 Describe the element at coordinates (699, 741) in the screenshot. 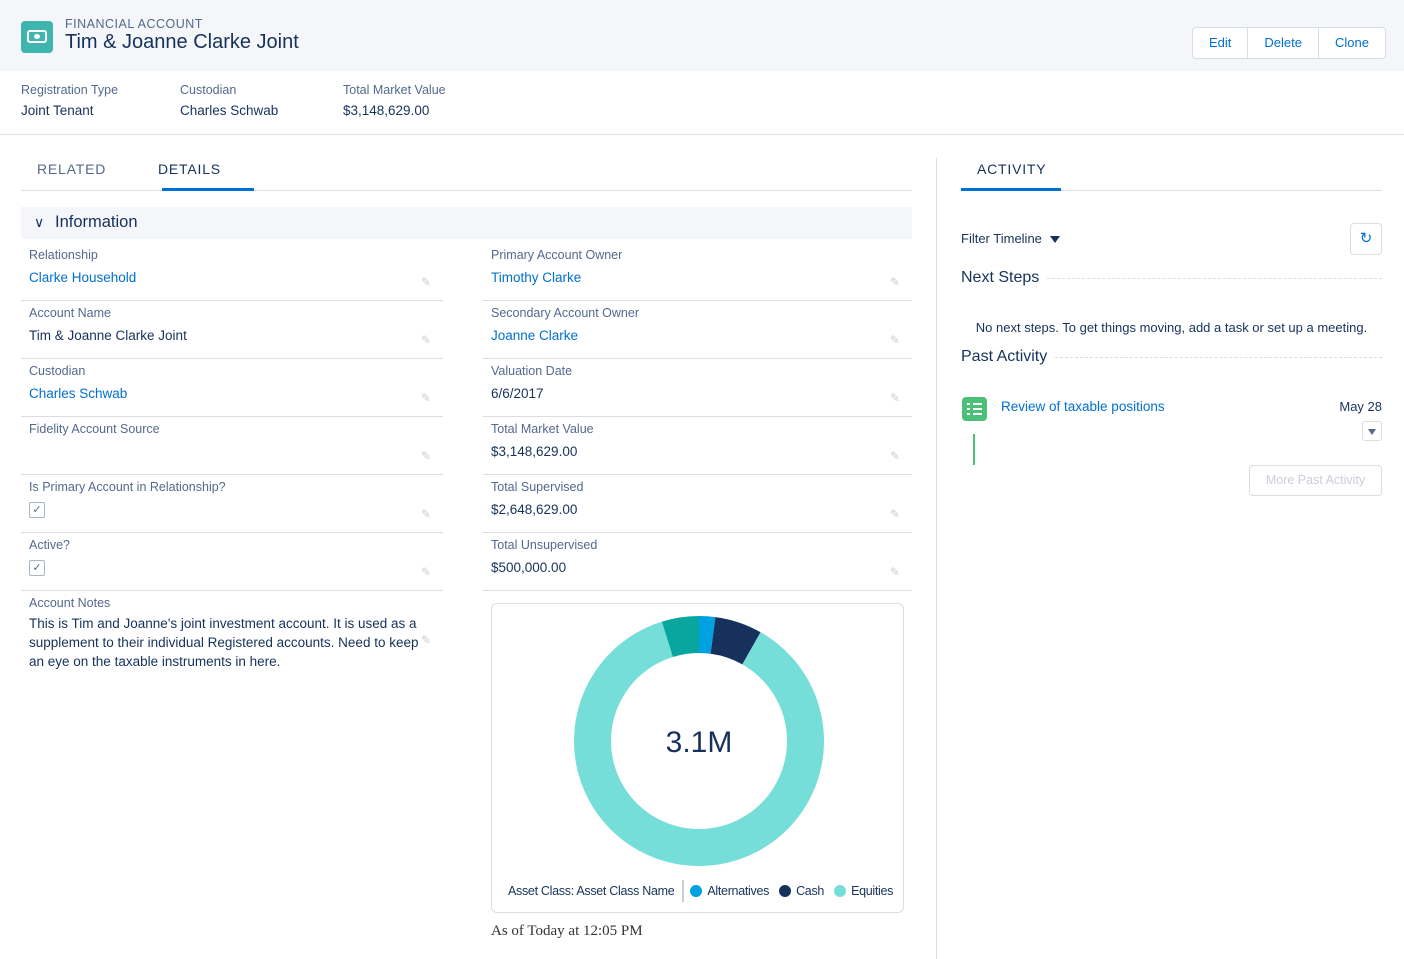

I see `donut-chart: 3.1M` at that location.